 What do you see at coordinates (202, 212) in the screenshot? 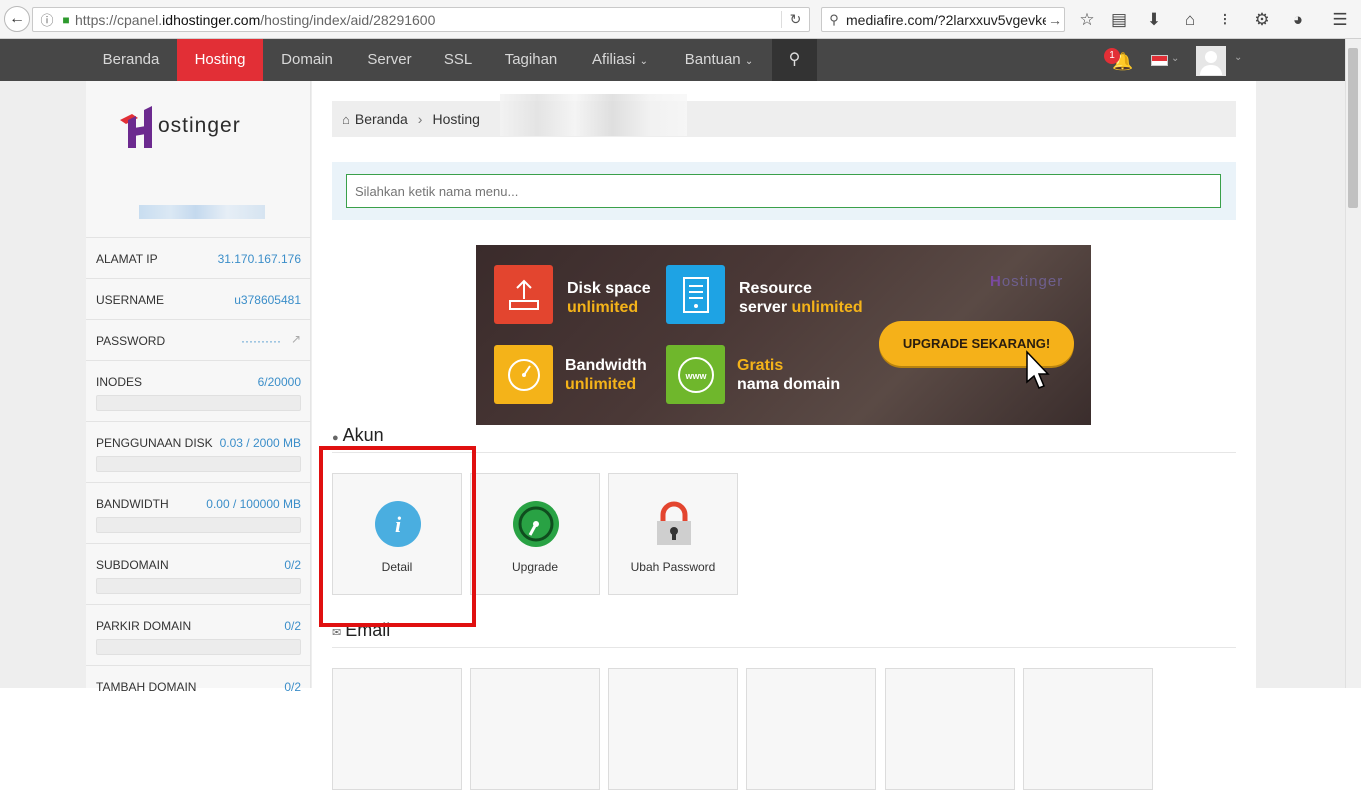
I see `blurred-account-name` at bounding box center [202, 212].